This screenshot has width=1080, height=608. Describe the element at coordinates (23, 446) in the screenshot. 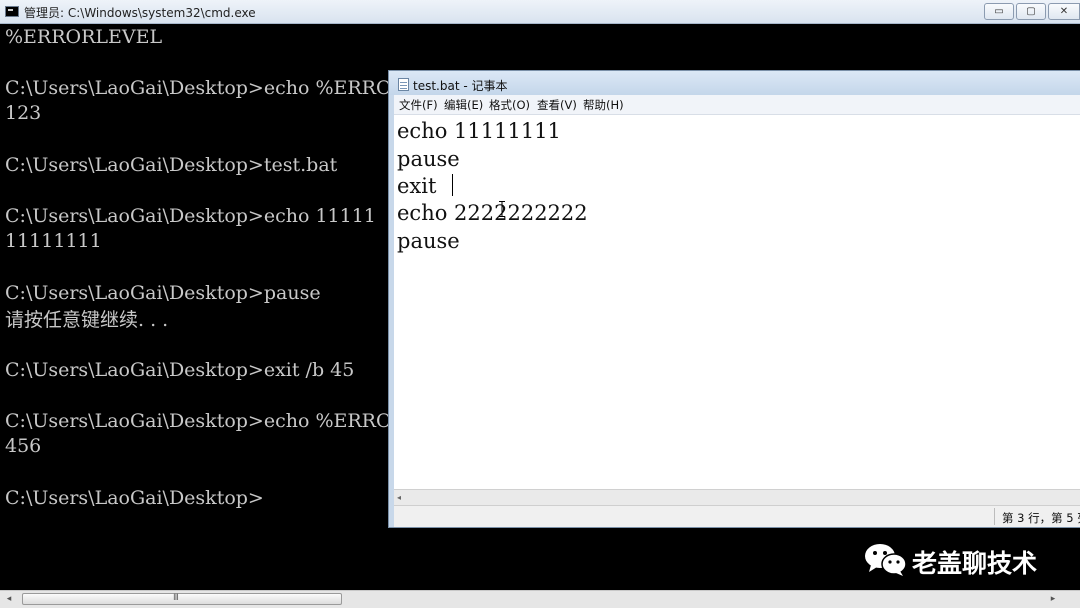

I see `console-line: 456` at that location.